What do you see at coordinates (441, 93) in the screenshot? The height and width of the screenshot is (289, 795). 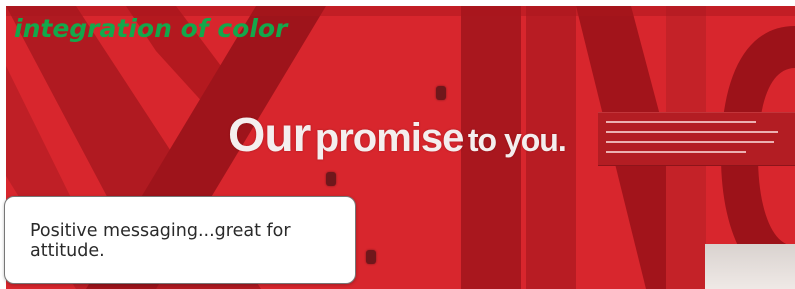 I see `wall-fixture-top` at bounding box center [441, 93].